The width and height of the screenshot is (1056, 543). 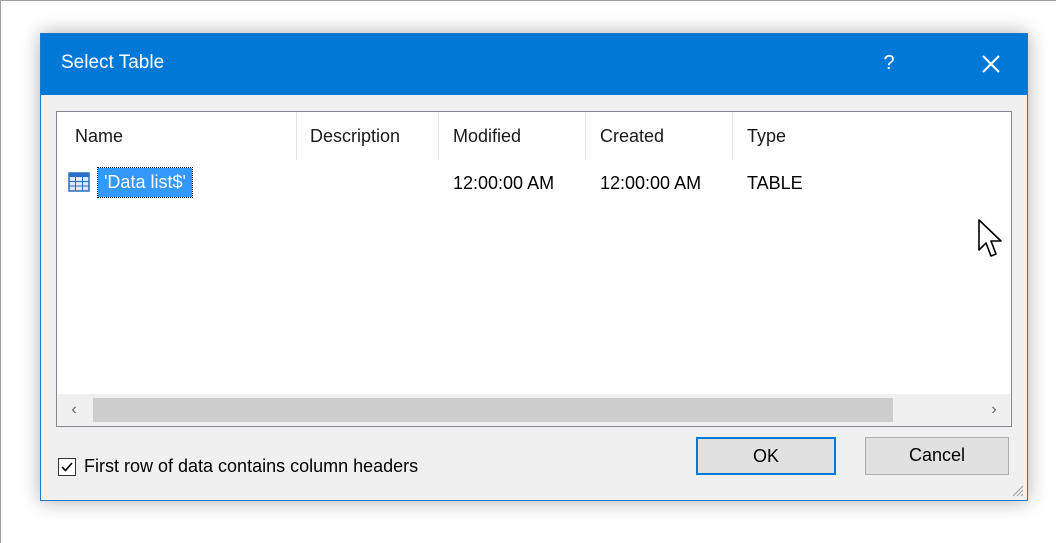 What do you see at coordinates (766, 136) in the screenshot?
I see `column-header-type: Type` at bounding box center [766, 136].